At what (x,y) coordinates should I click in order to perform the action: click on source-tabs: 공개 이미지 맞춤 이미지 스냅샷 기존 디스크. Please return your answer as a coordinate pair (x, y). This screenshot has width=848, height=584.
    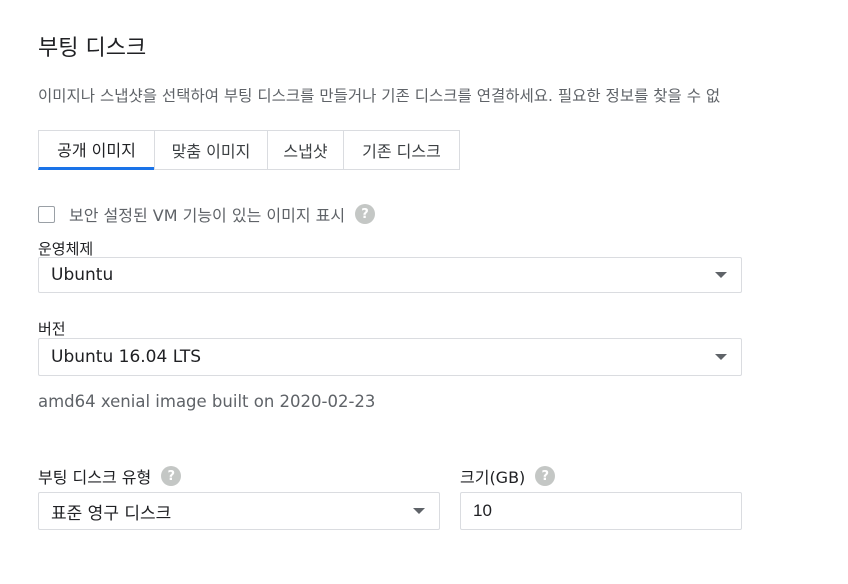
    Looking at the image, I should click on (249, 150).